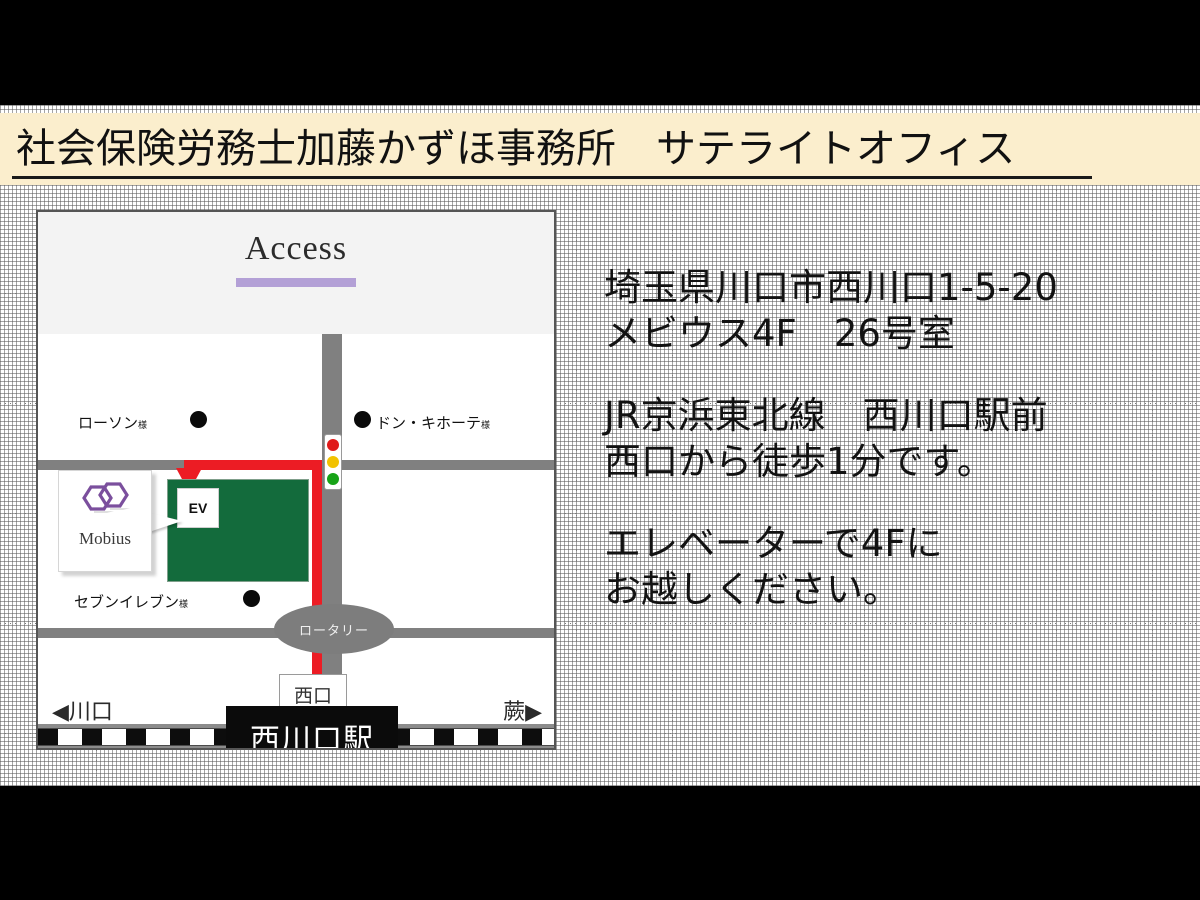 Image resolution: width=1200 pixels, height=900 pixels. What do you see at coordinates (198, 508) in the screenshot?
I see `elevator-badge: EV` at bounding box center [198, 508].